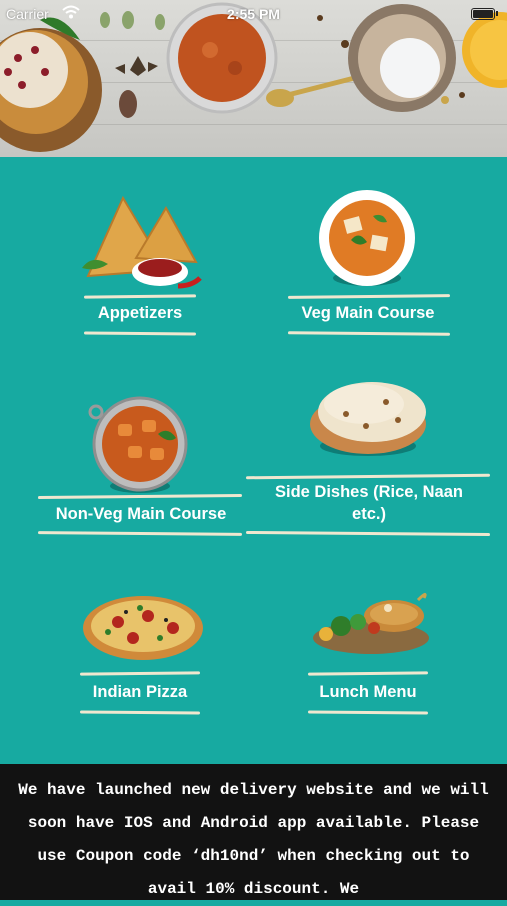 The width and height of the screenshot is (507, 906). What do you see at coordinates (484, 14) in the screenshot?
I see `battery-icon` at bounding box center [484, 14].